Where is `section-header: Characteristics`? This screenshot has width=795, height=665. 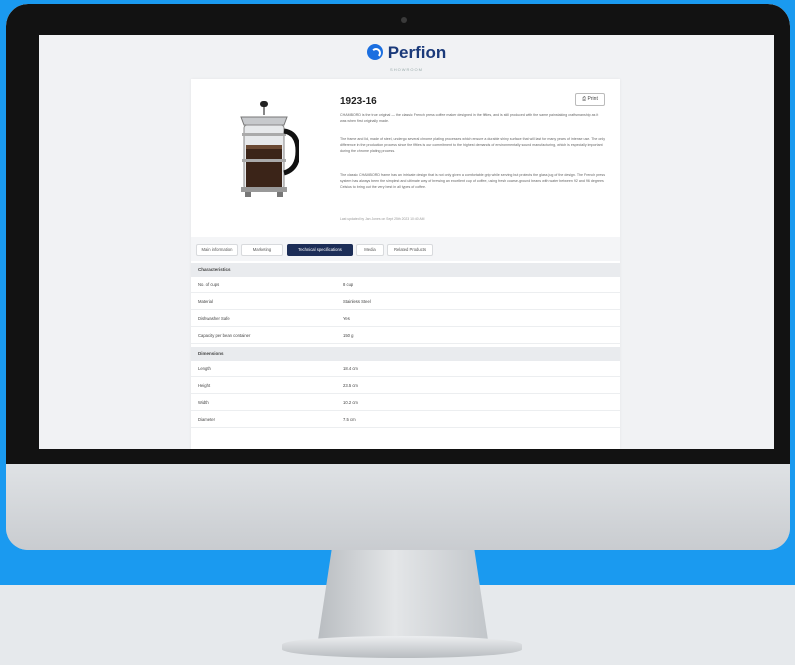 section-header: Characteristics is located at coordinates (405, 270).